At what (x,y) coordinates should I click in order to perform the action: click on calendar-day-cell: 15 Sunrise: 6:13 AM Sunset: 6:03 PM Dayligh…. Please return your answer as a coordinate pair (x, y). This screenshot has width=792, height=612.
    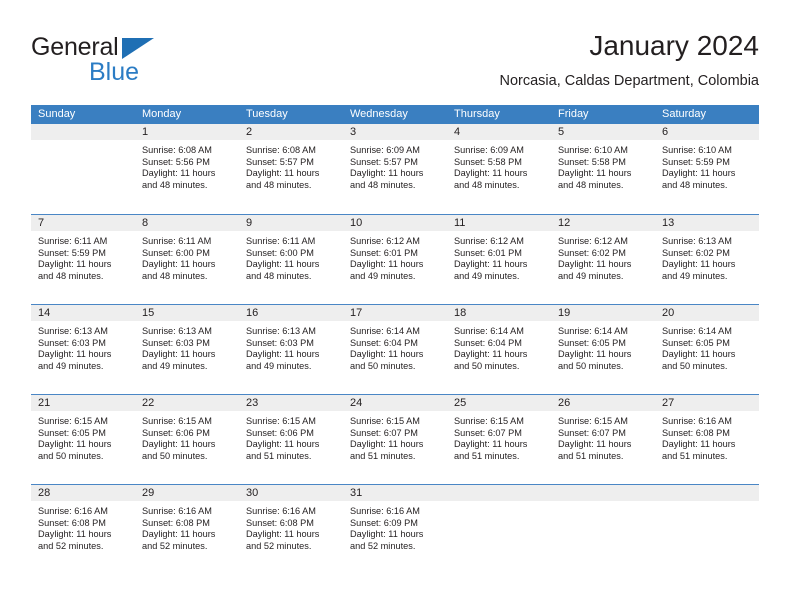
    Looking at the image, I should click on (187, 349).